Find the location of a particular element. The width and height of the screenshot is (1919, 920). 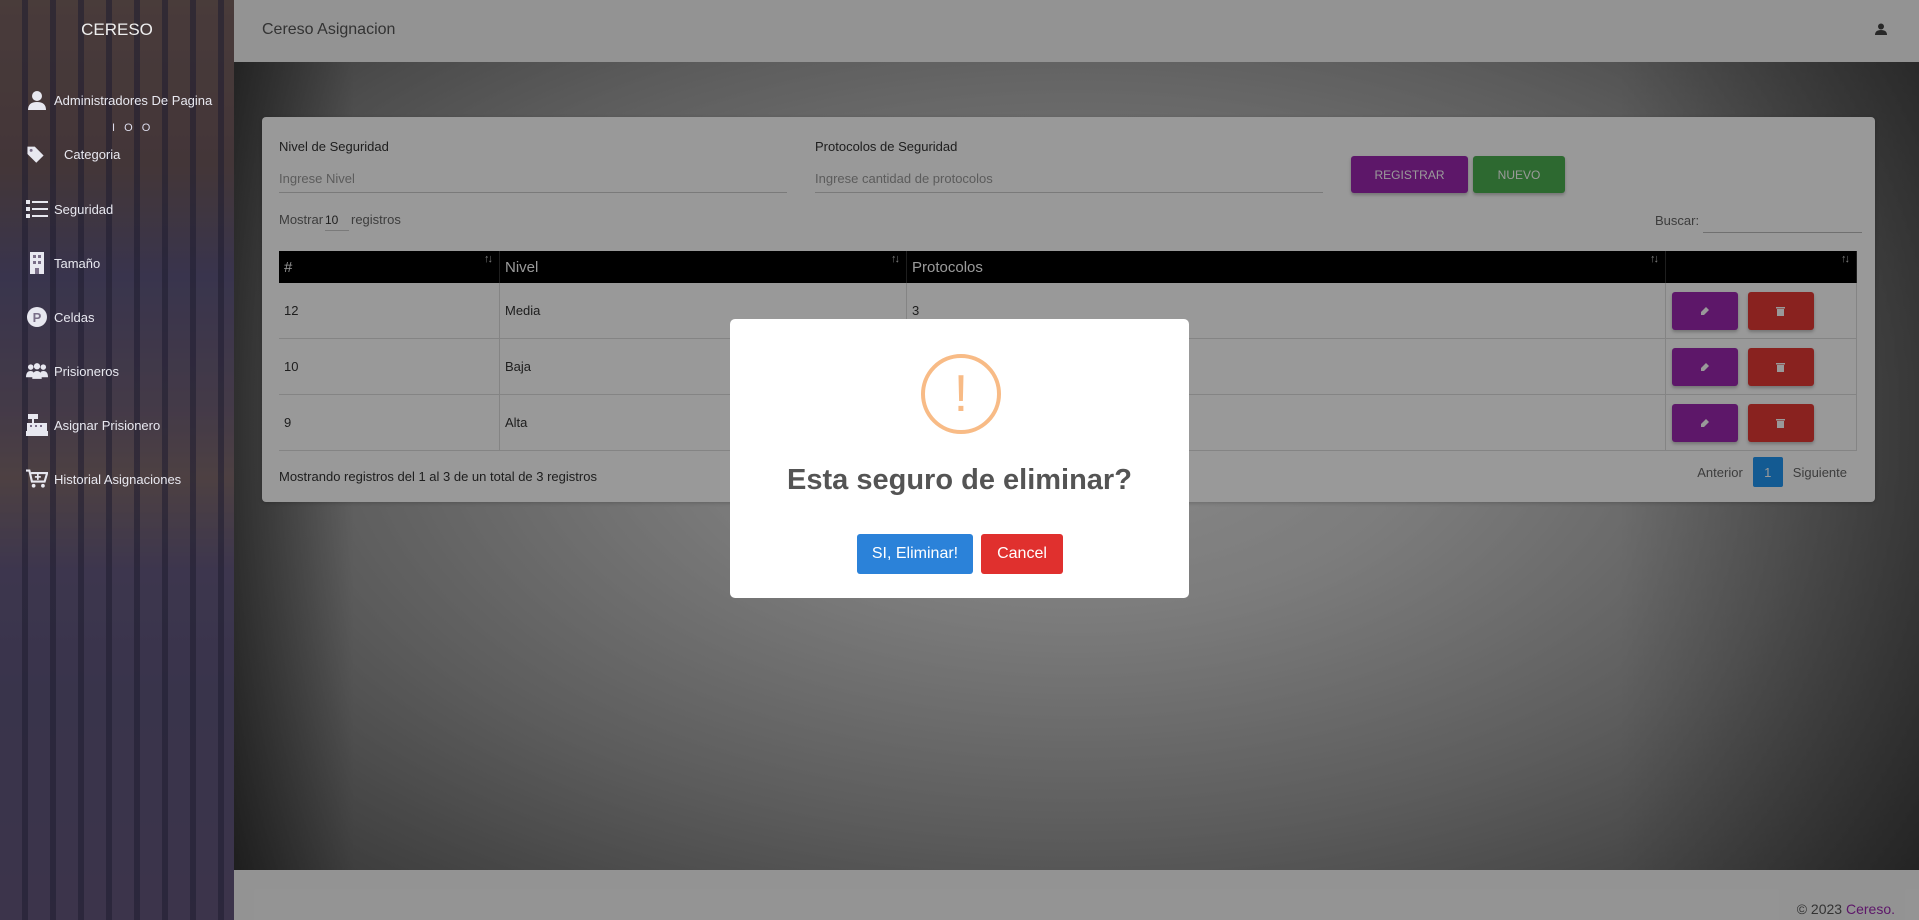

sidebar-item-label: Categoria is located at coordinates (92, 154).